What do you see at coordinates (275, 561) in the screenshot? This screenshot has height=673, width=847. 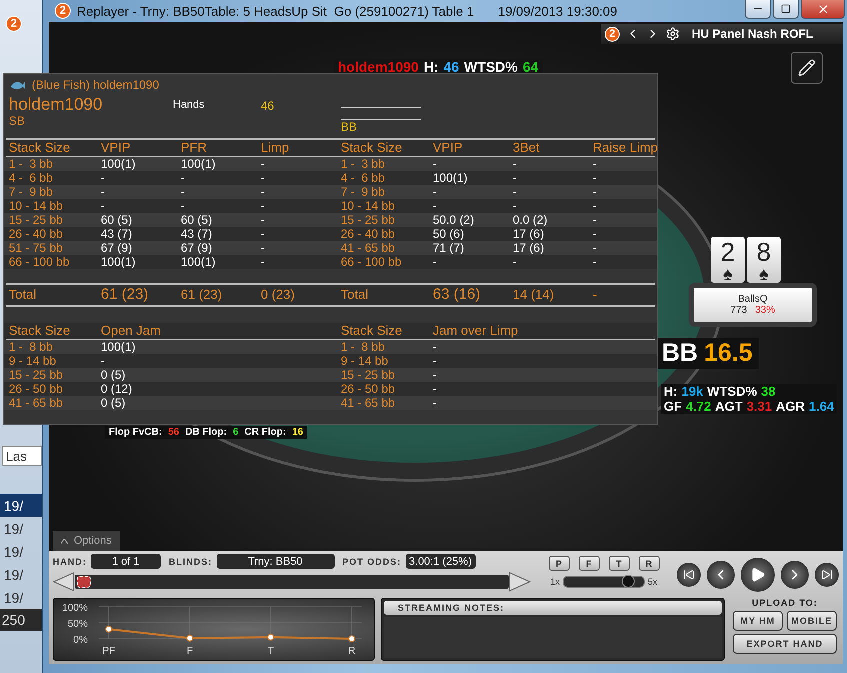 I see `value-field: Trny: BB50` at bounding box center [275, 561].